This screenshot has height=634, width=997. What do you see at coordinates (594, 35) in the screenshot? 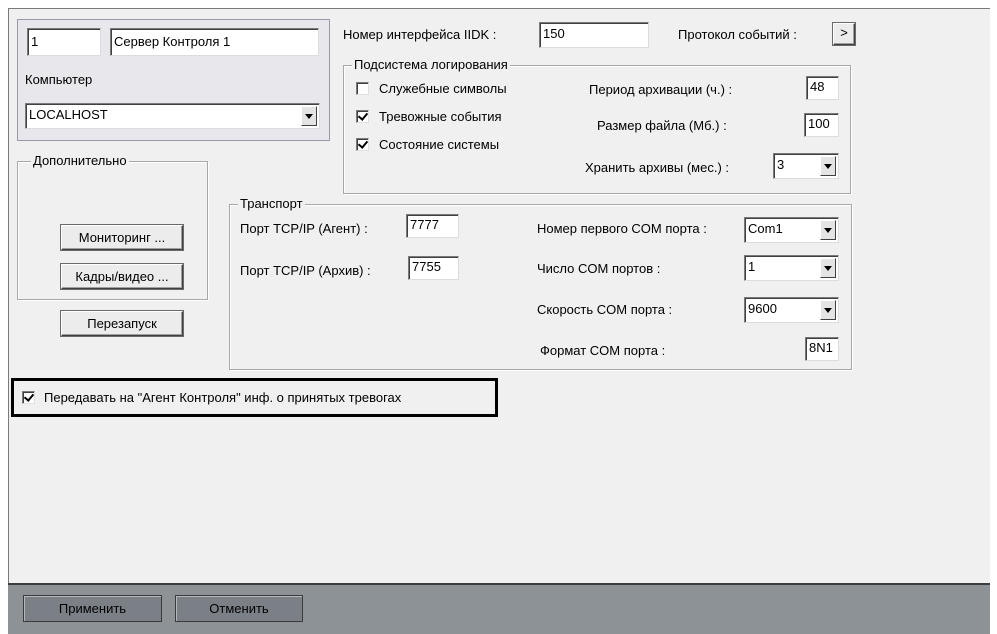
I see `iidk-field: 150` at bounding box center [594, 35].